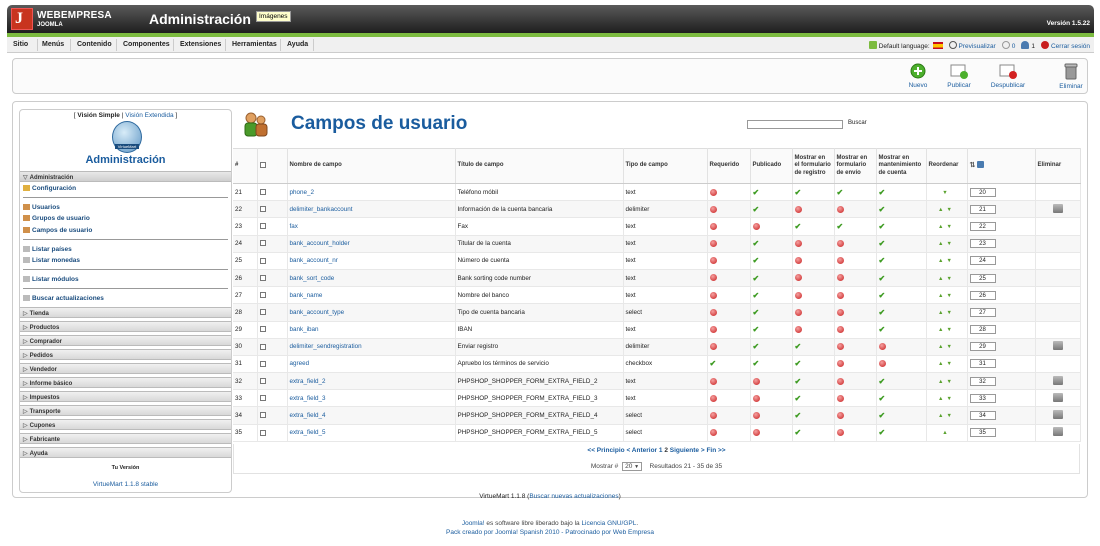 The image size is (1100, 546). What do you see at coordinates (125, 368) in the screenshot?
I see `sidebar-section-vendor: ▷ Vendedor` at bounding box center [125, 368].